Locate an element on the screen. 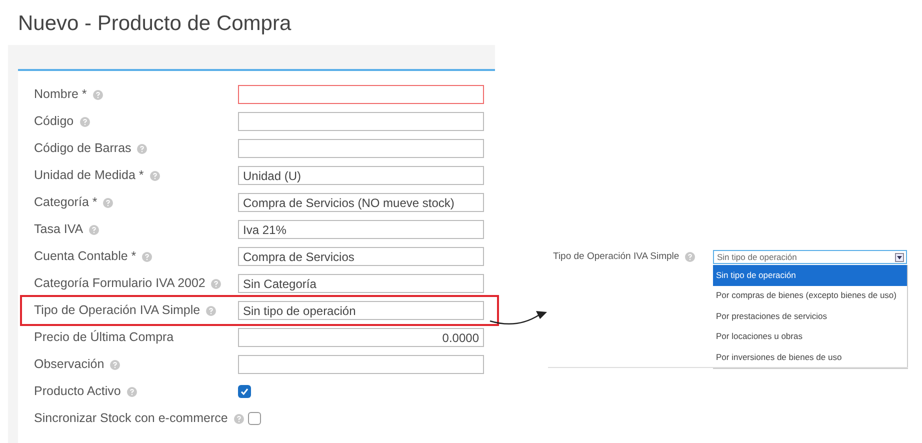 Image resolution: width=922 pixels, height=443 pixels. dropdown-option: Por compras de bienes (excepto bienes de uso) is located at coordinates (810, 296).